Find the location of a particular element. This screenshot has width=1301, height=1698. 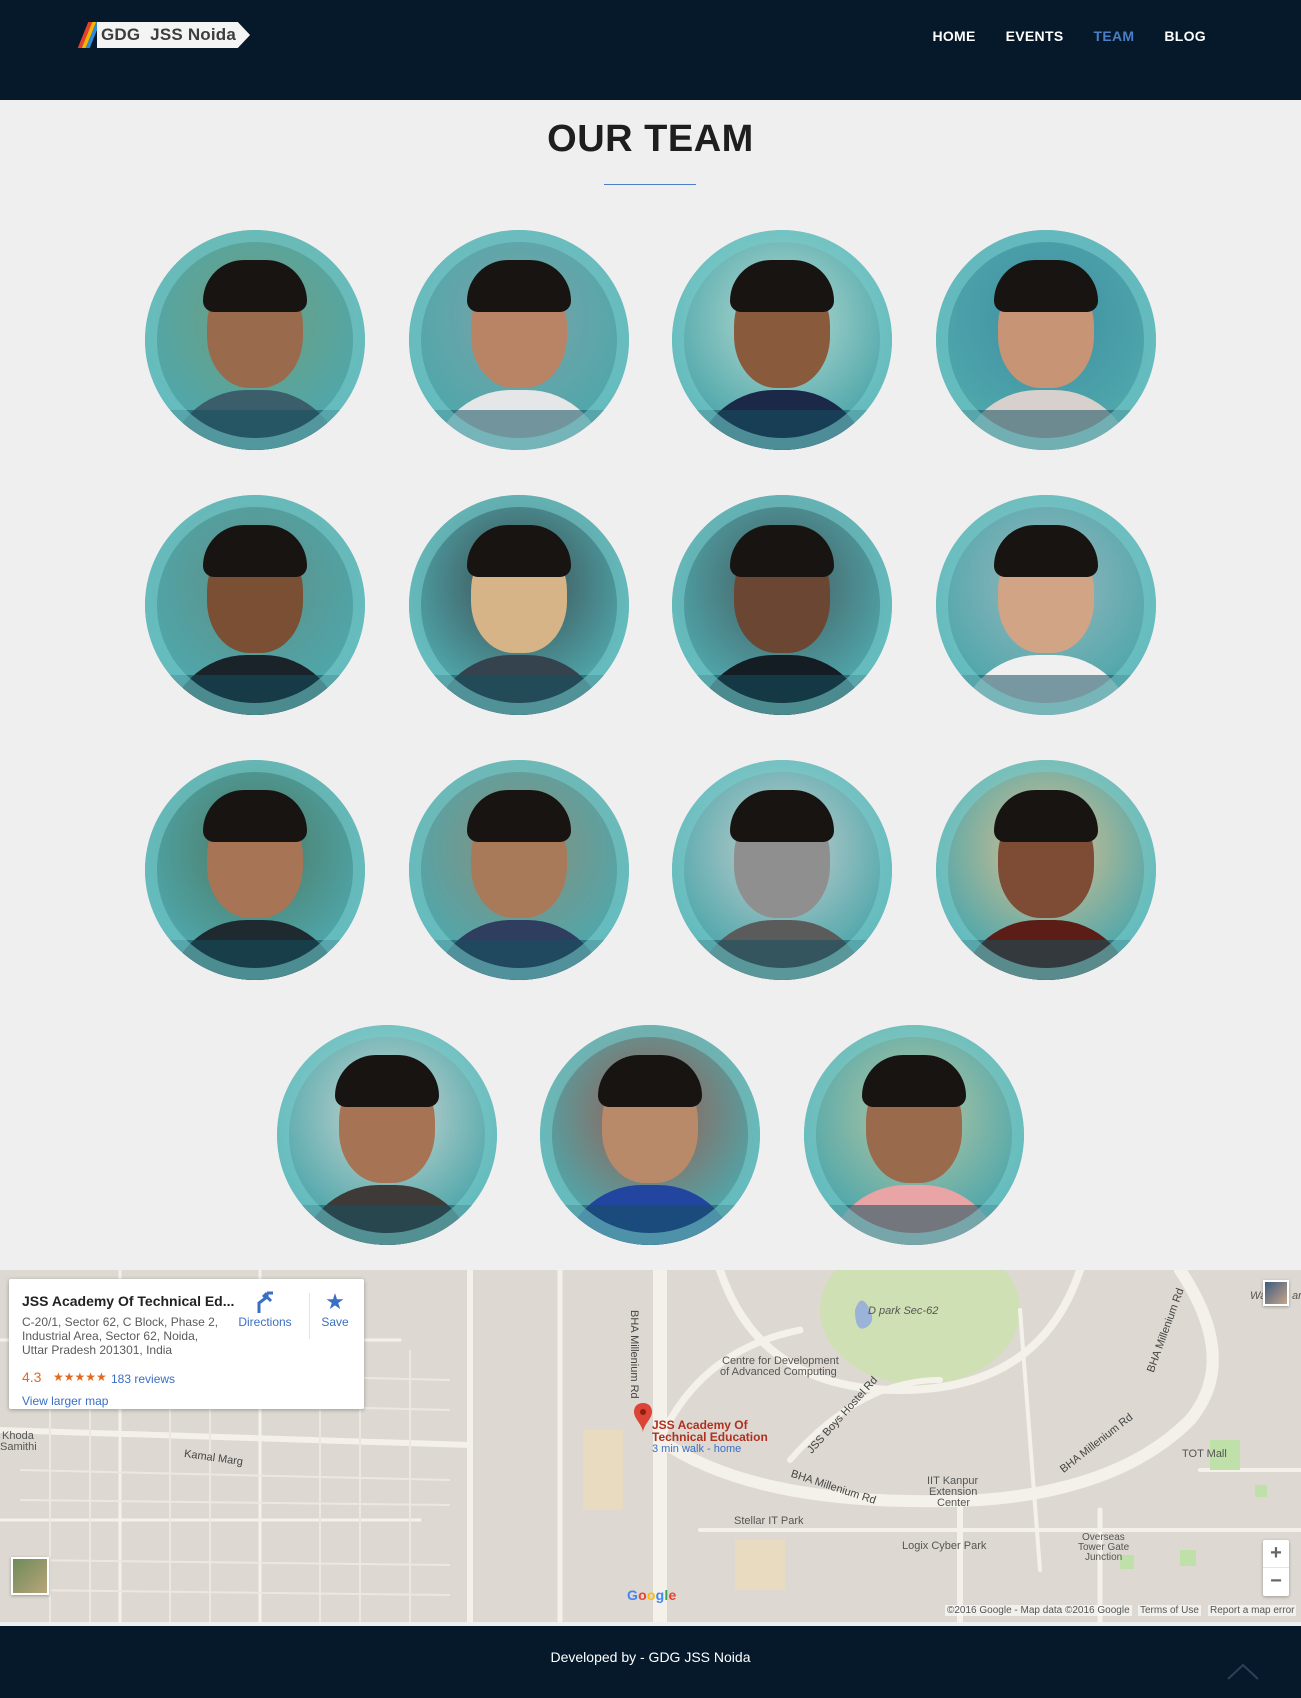

site-footer: Developed by - GDG JSS Noida is located at coordinates (650, 1662).